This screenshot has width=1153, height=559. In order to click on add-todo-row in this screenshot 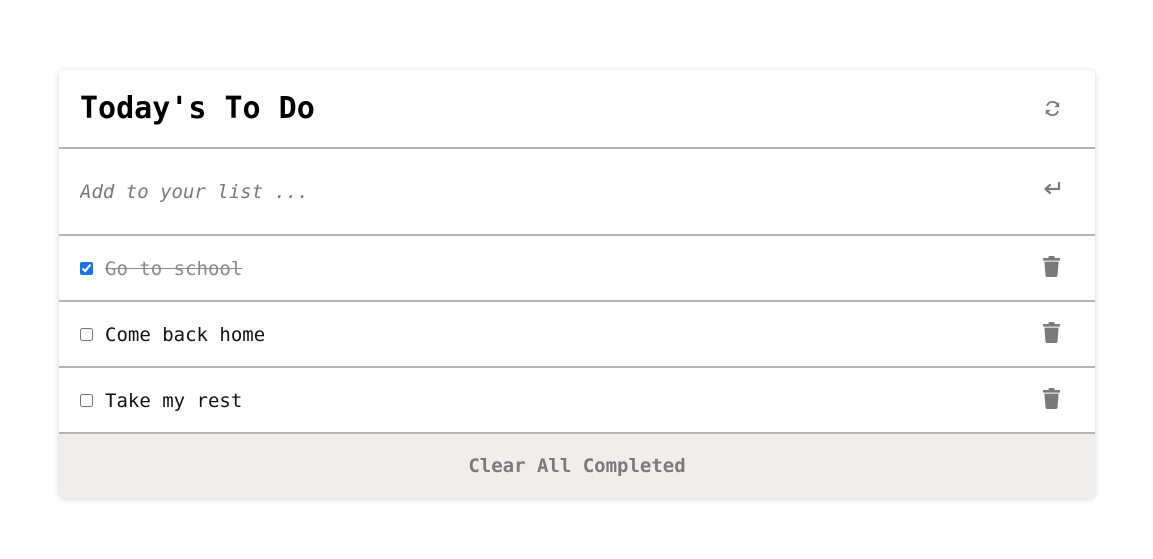, I will do `click(577, 192)`.